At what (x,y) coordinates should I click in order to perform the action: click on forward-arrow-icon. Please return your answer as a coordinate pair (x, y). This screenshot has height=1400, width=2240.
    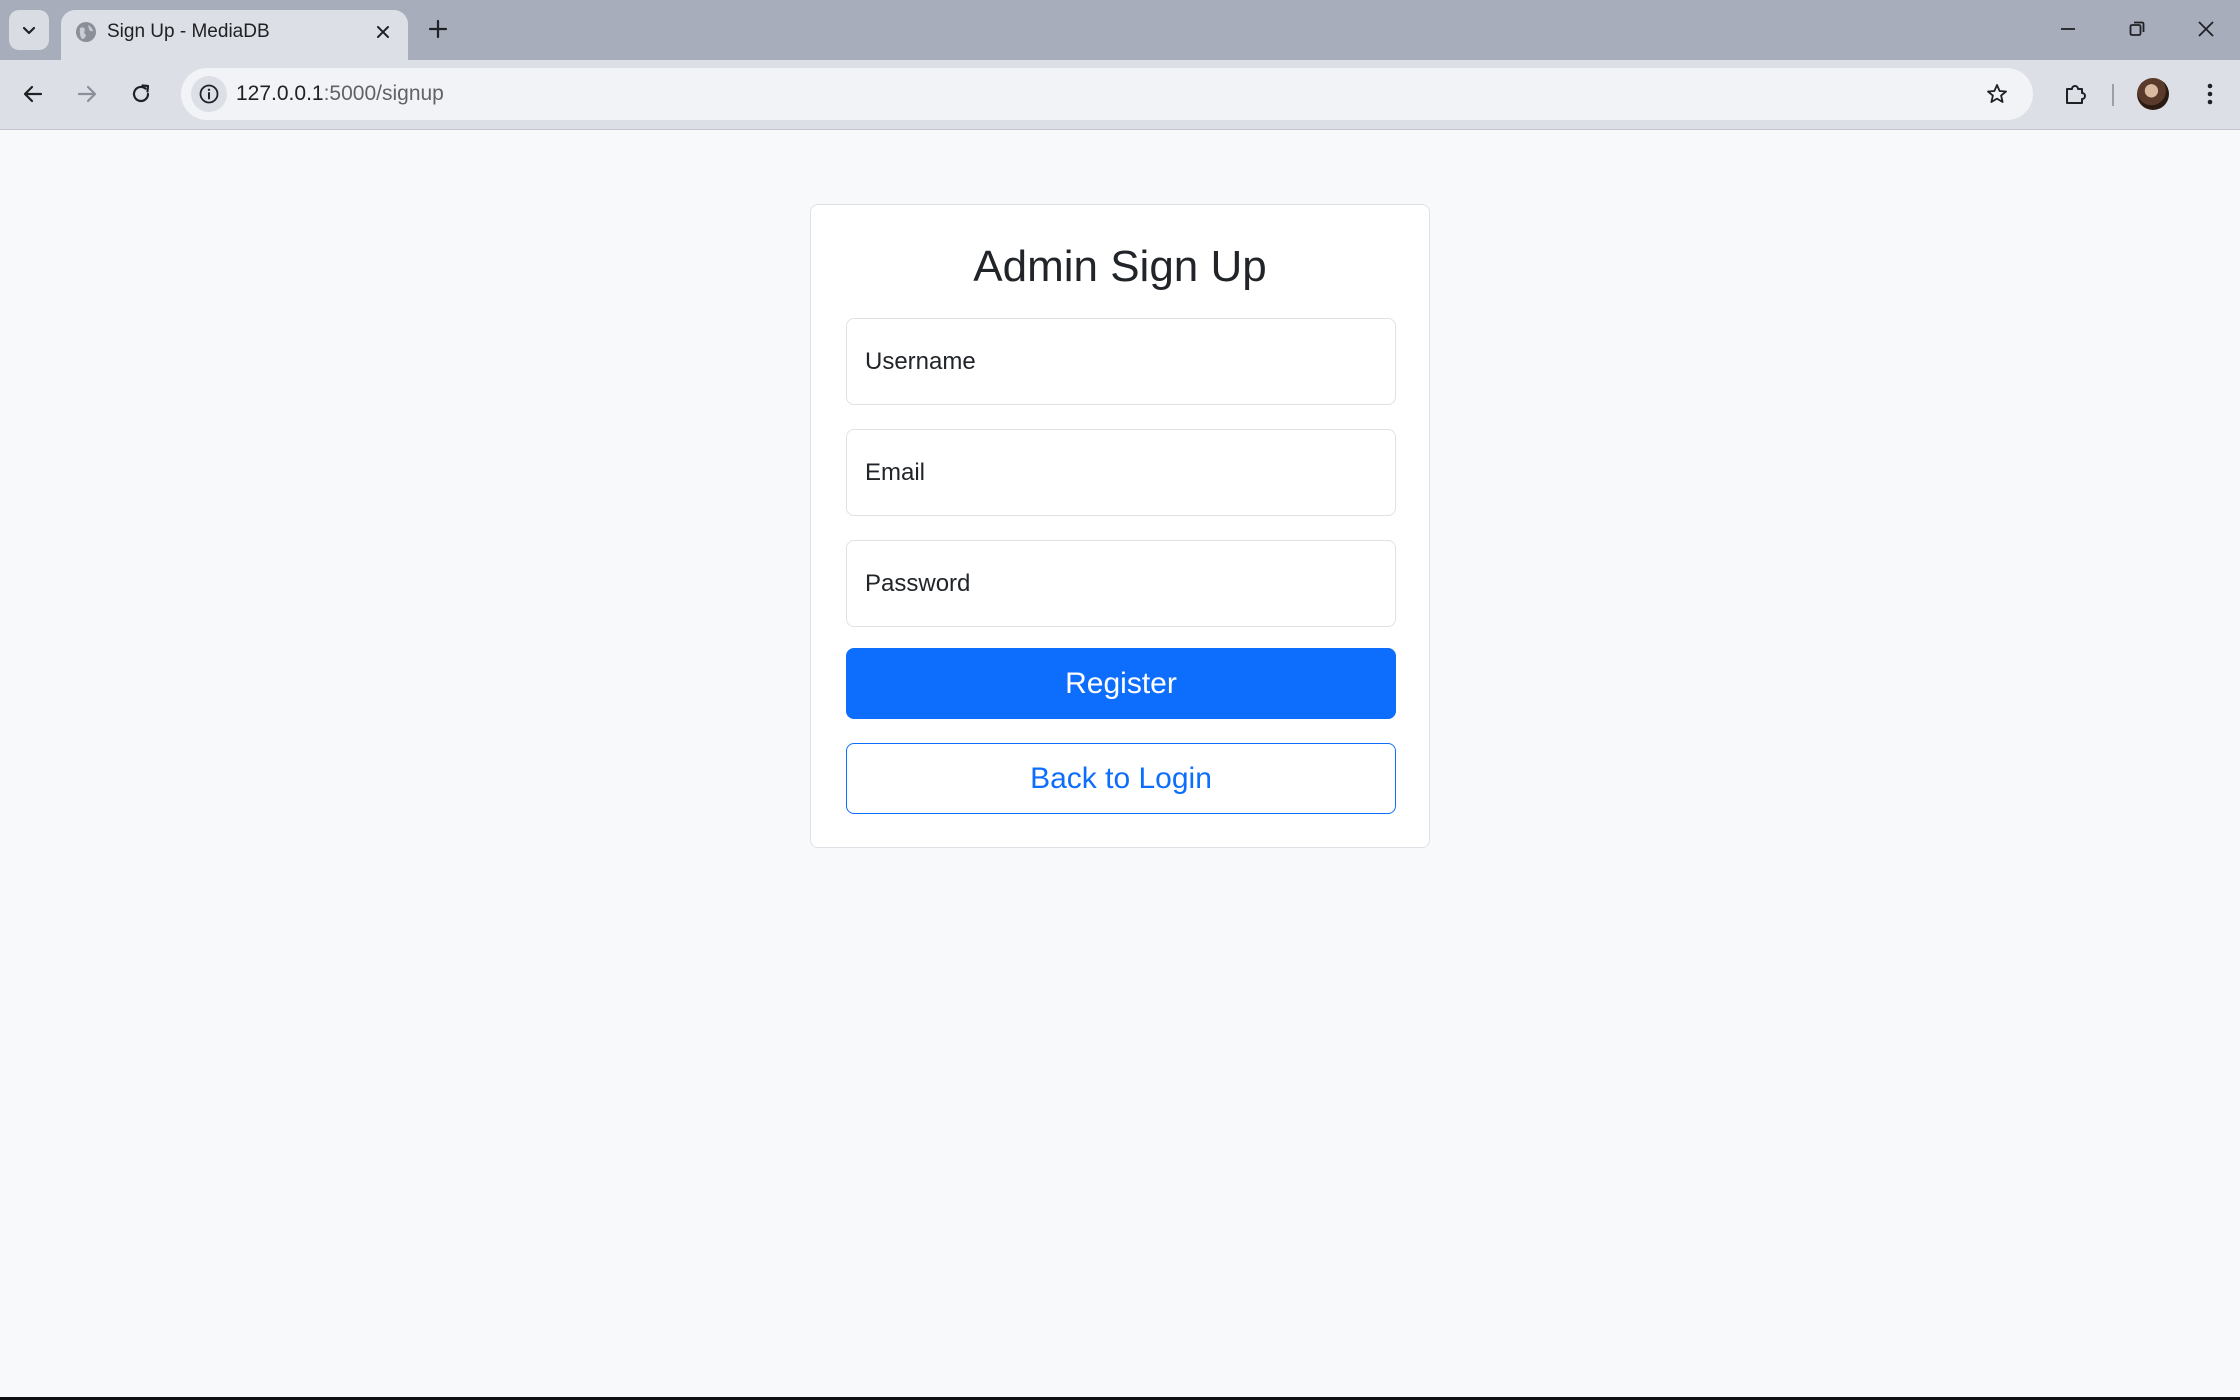
    Looking at the image, I should click on (87, 94).